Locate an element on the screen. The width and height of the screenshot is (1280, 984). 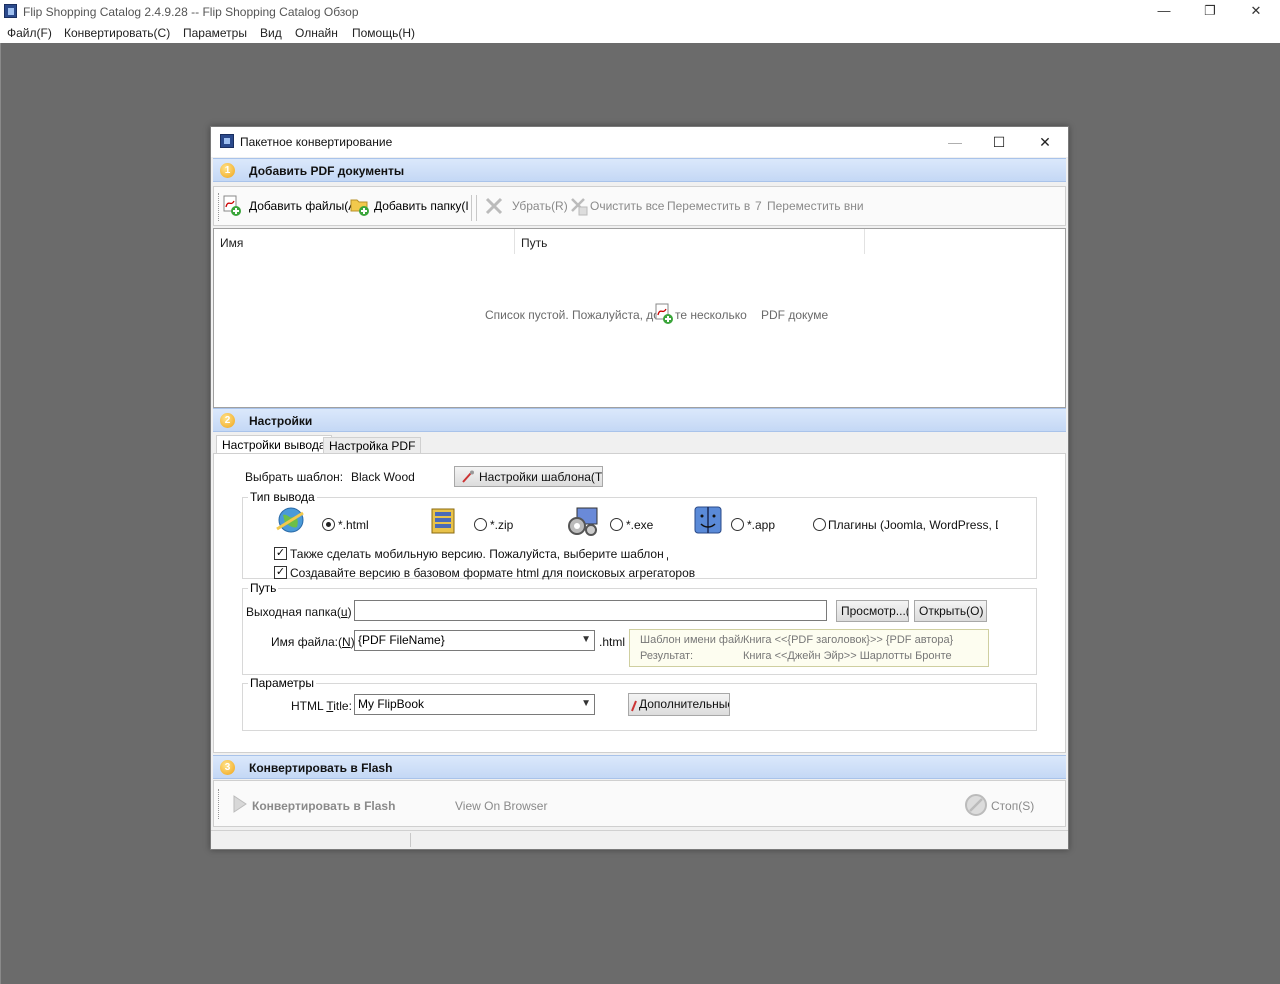
filename-combo: {PDF FileName} ▼ is located at coordinates (474, 640).